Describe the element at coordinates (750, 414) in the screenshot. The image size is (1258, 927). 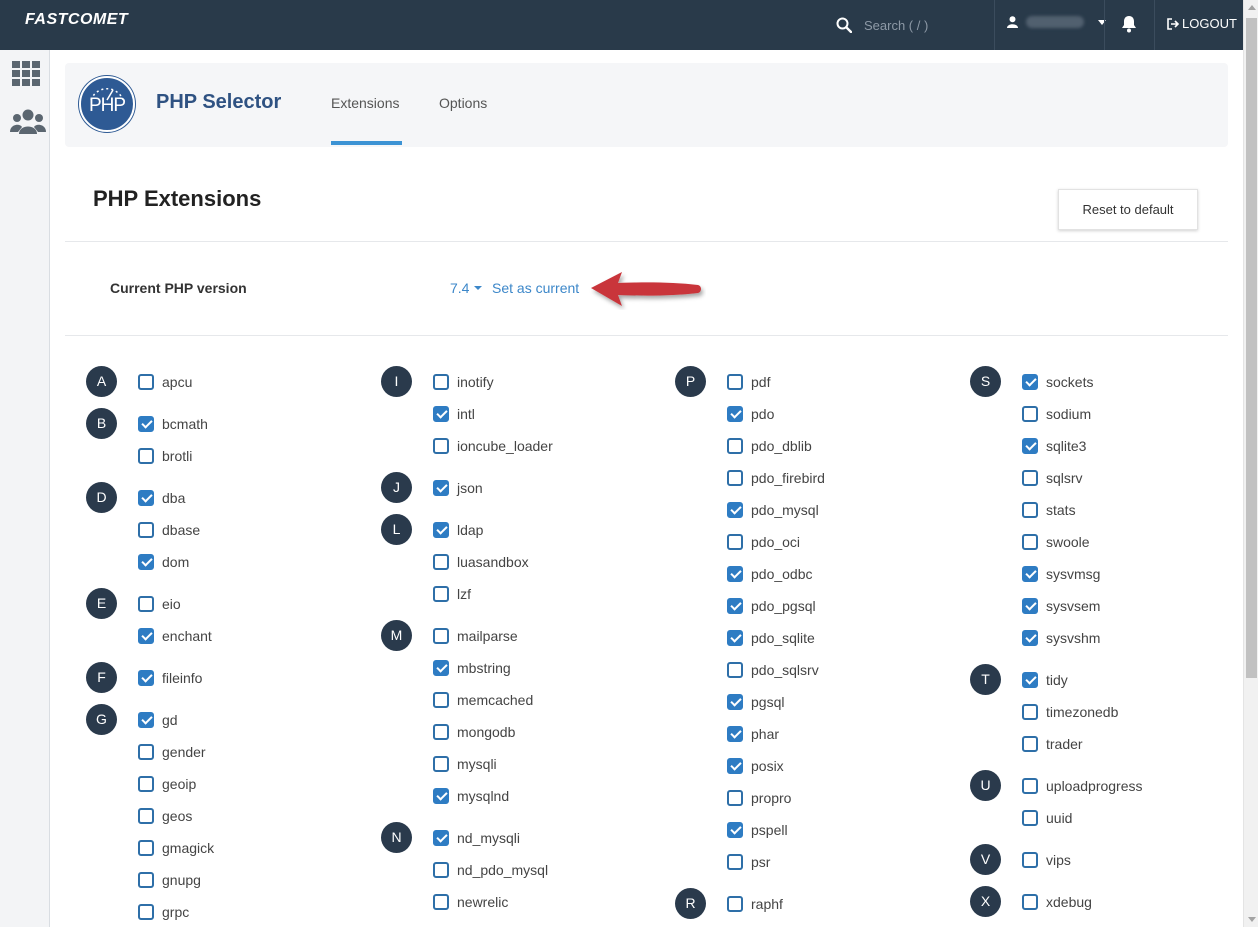
I see `extension-pdo: pdo` at that location.